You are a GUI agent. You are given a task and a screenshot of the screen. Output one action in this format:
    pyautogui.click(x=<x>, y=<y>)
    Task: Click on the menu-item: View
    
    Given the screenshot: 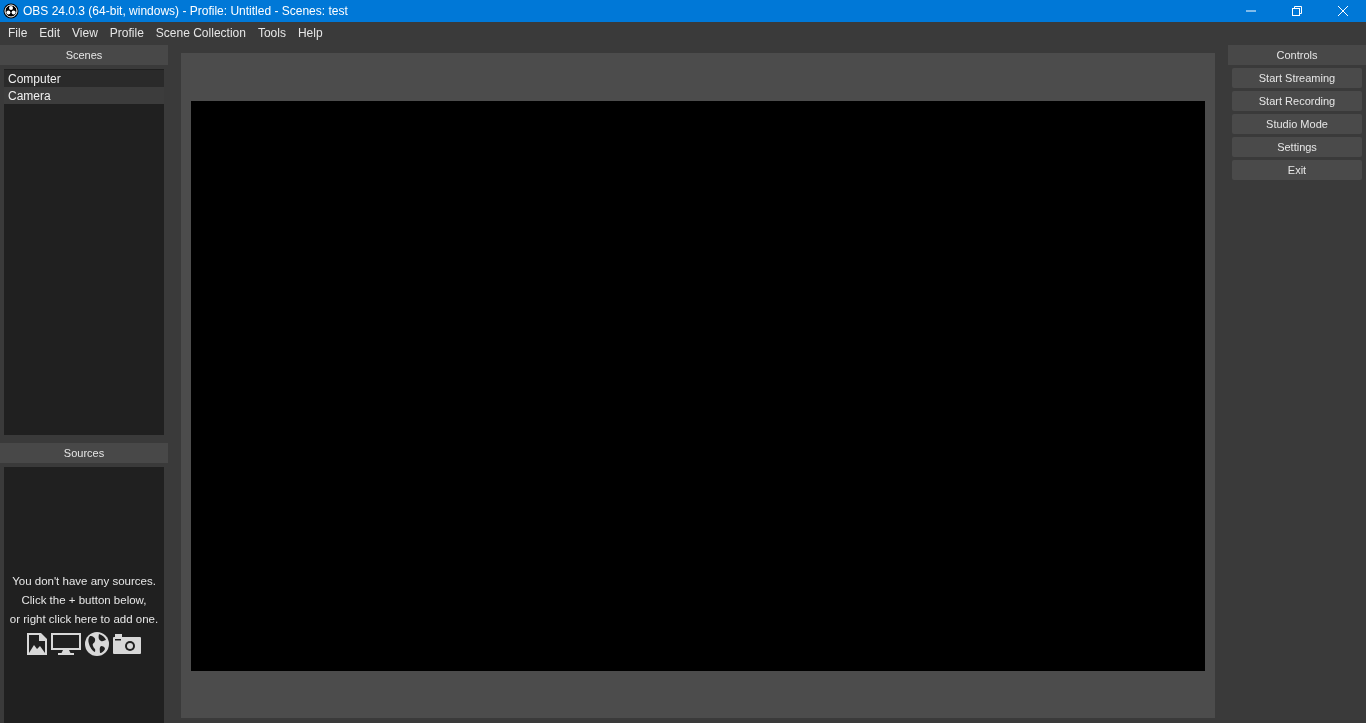 What is the action you would take?
    pyautogui.click(x=85, y=33)
    